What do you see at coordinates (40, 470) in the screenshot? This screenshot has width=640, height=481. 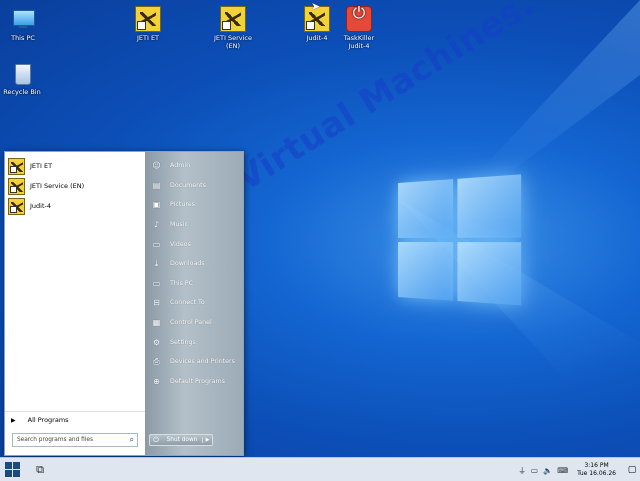 I see `task-view-button: ⧉` at bounding box center [40, 470].